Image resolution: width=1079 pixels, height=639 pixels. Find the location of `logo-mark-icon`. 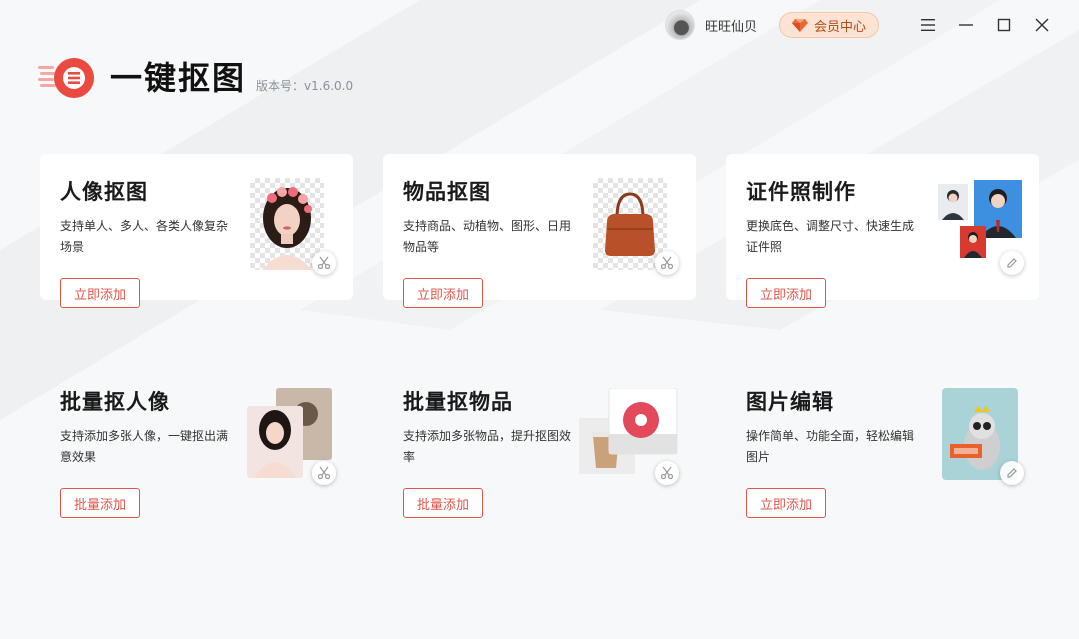

logo-mark-icon is located at coordinates (66, 78).